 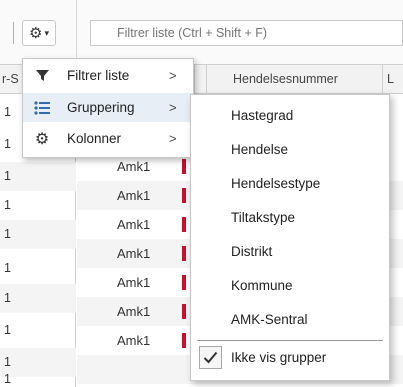 I want to click on list-icon, so click(x=42, y=108).